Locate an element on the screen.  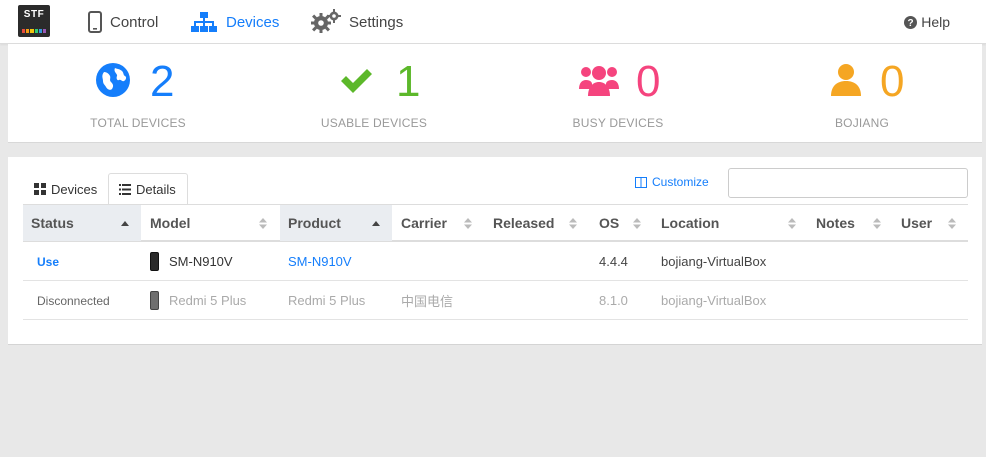
stat-busy-devices: 0 BUSY DEVICES is located at coordinates (618, 93).